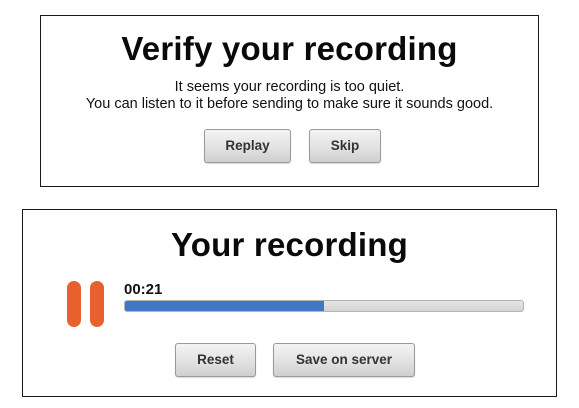 The height and width of the screenshot is (408, 579). Describe the element at coordinates (344, 360) in the screenshot. I see `save-on-server-button: Save on server` at that location.